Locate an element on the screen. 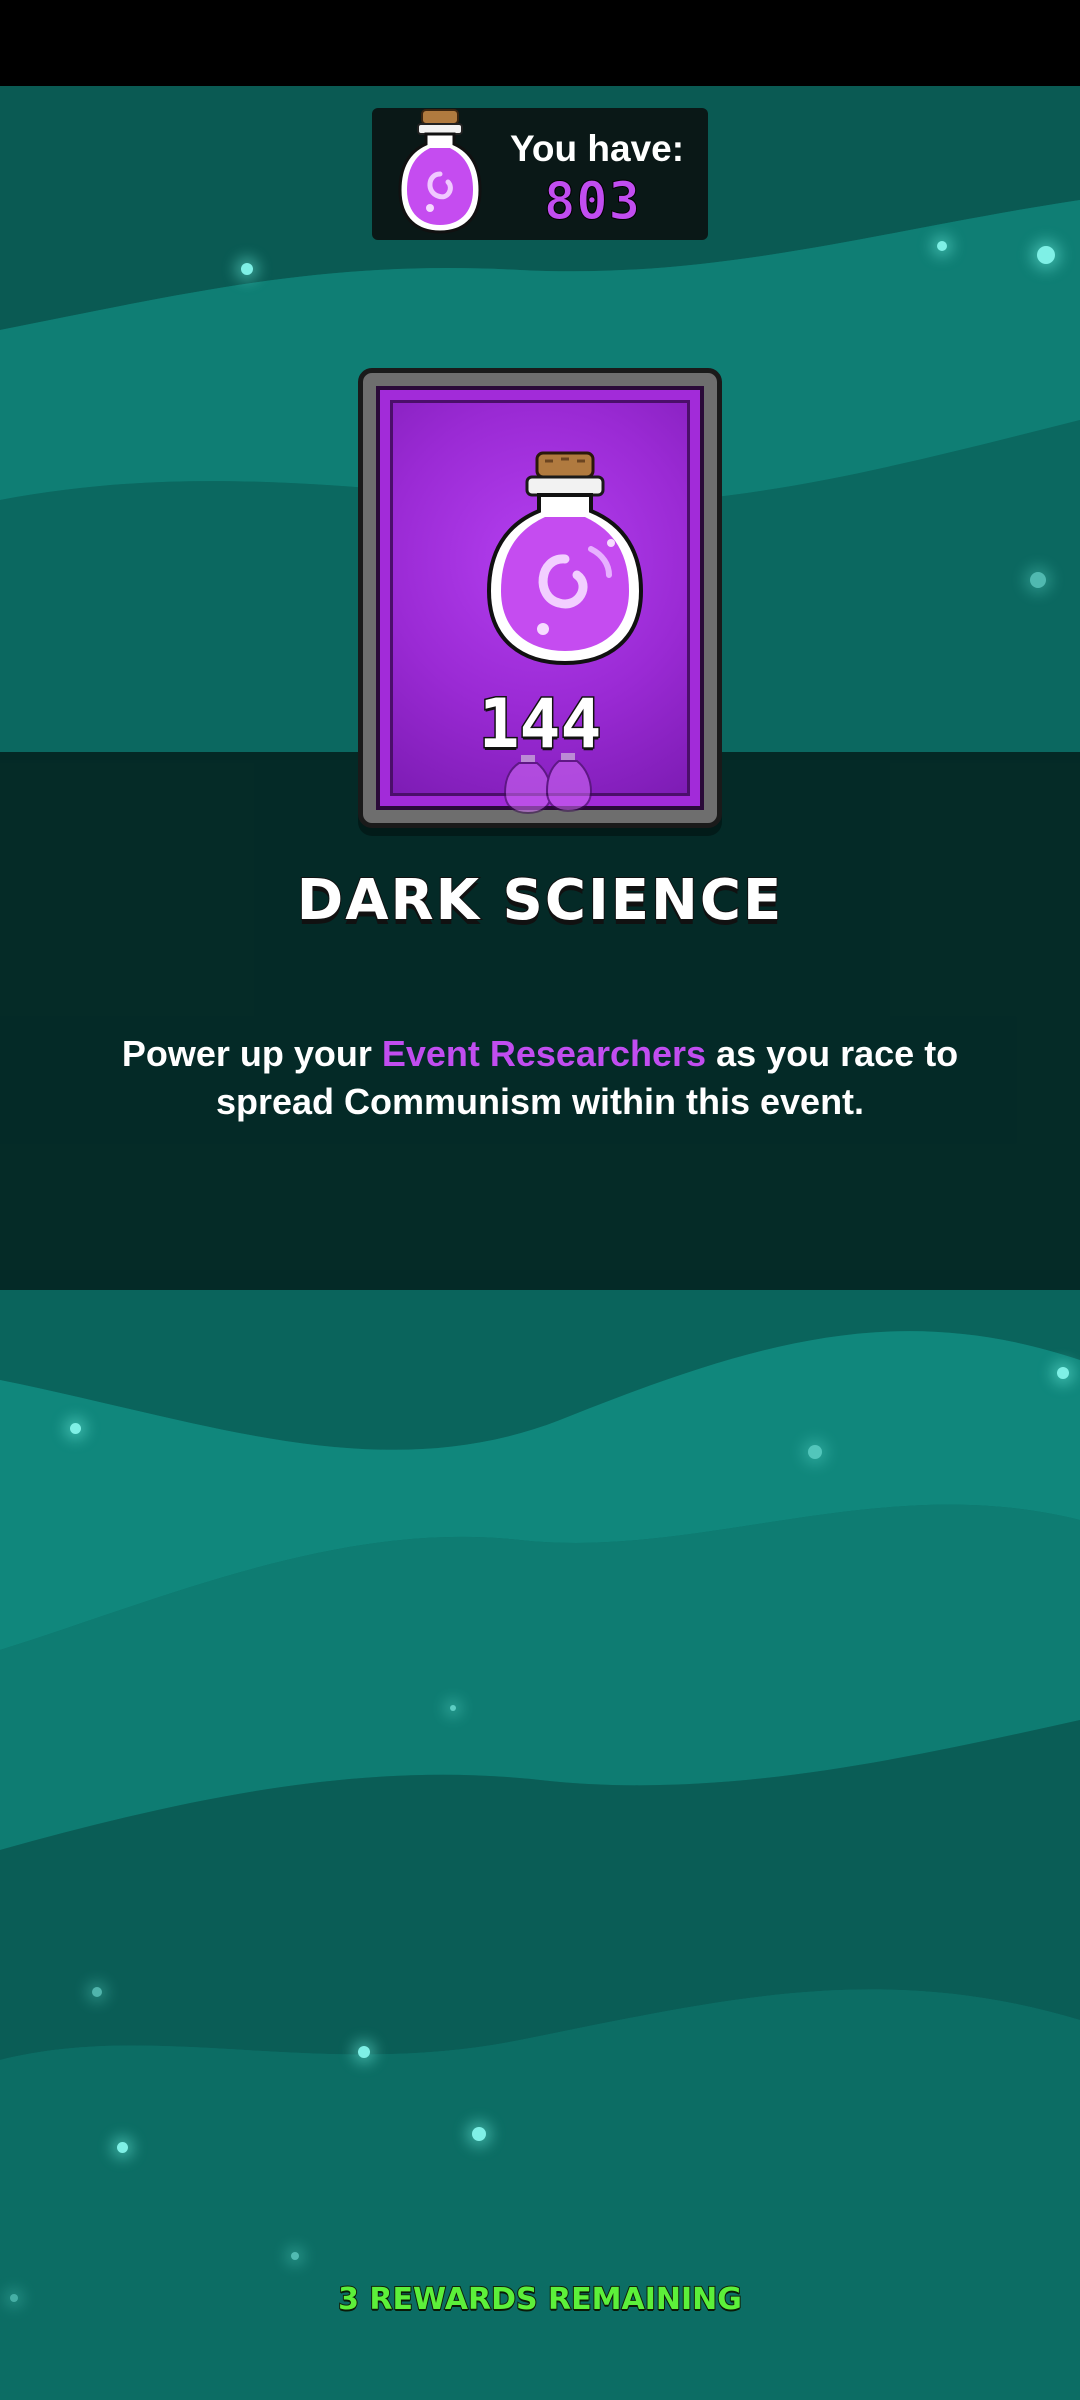 This screenshot has height=2400, width=1080. currency-counter: You have: 803 is located at coordinates (540, 174).